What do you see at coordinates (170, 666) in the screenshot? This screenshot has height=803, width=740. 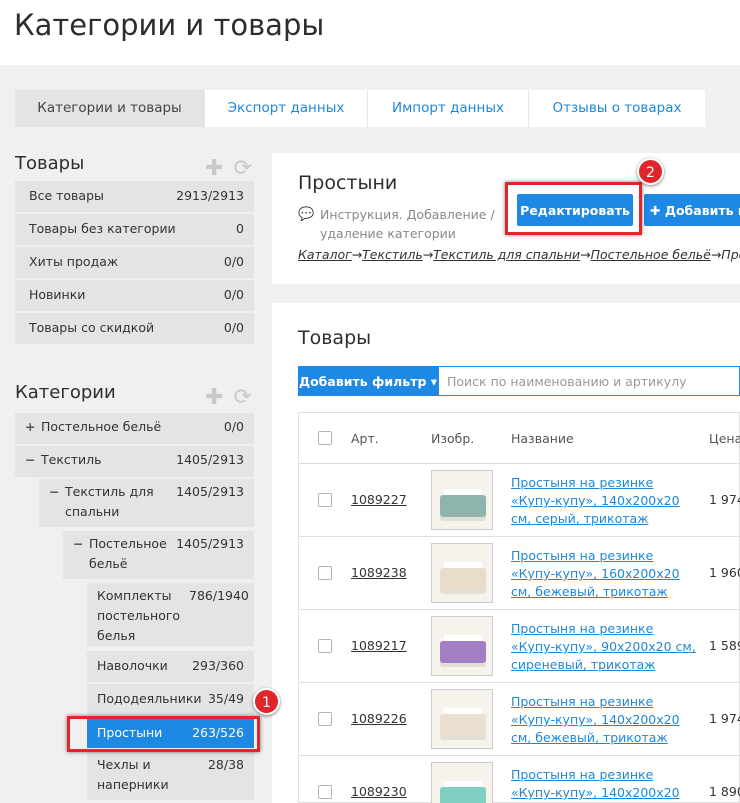 I see `category-item-pillowcases: Наволочки 293/360` at bounding box center [170, 666].